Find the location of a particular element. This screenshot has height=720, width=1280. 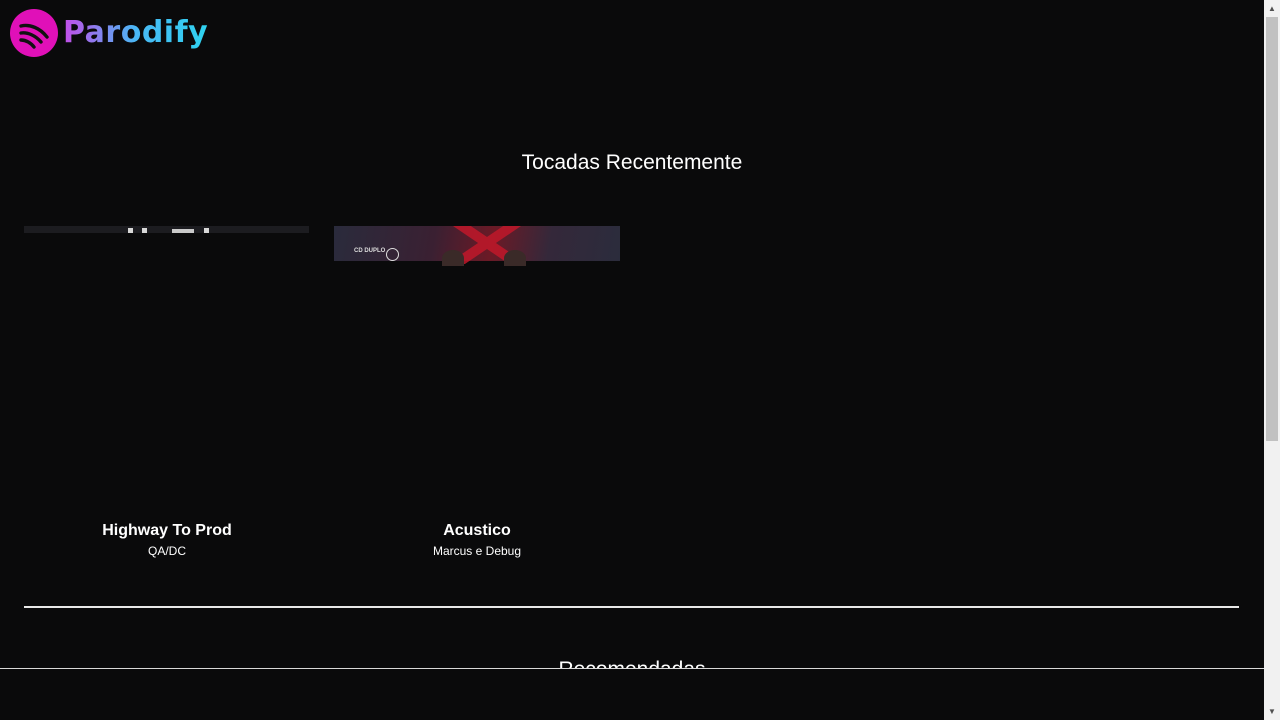

album-card: CD DUPLO Acustico Marcus e Debug is located at coordinates (477, 392).